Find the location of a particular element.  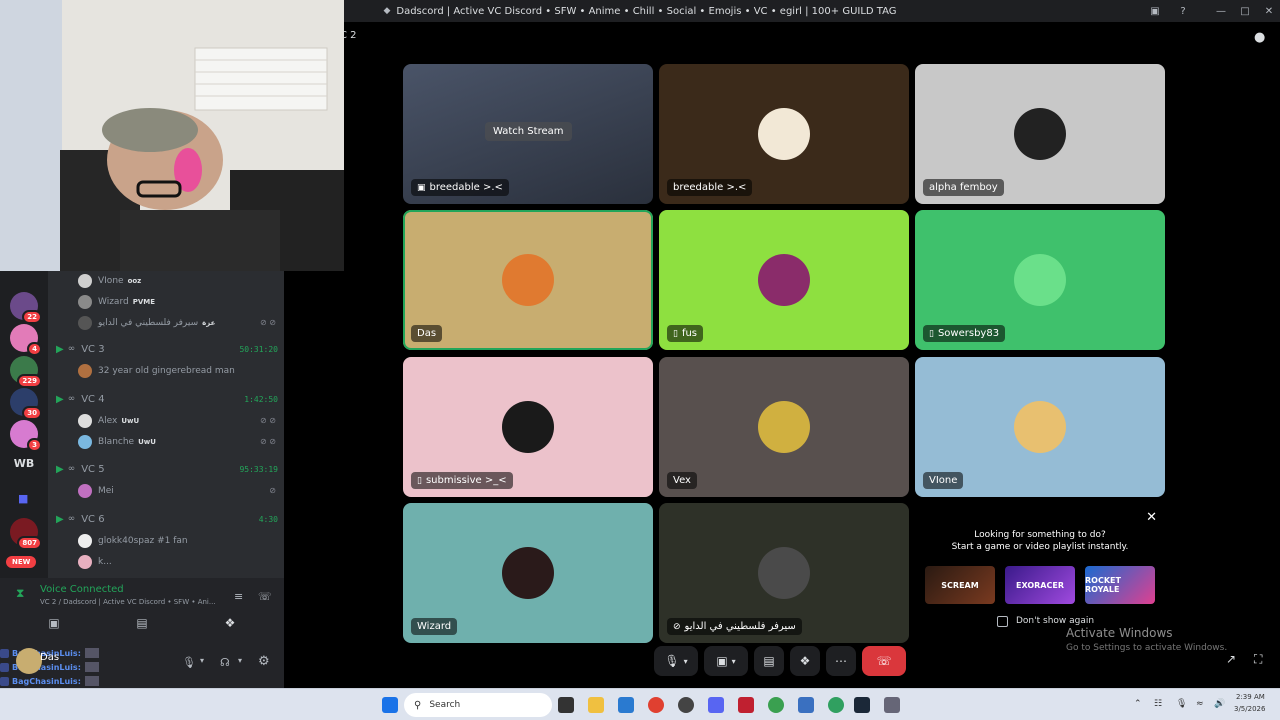

server-icon: 4 is located at coordinates (26, 340).